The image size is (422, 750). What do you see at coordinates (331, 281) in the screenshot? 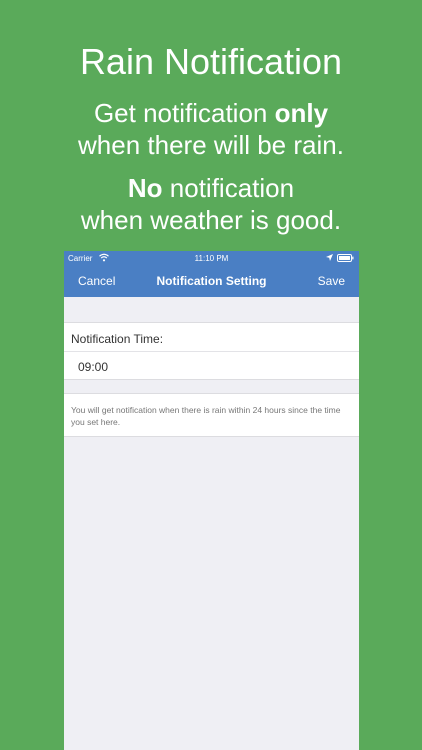
I see `save-button: Save` at bounding box center [331, 281].